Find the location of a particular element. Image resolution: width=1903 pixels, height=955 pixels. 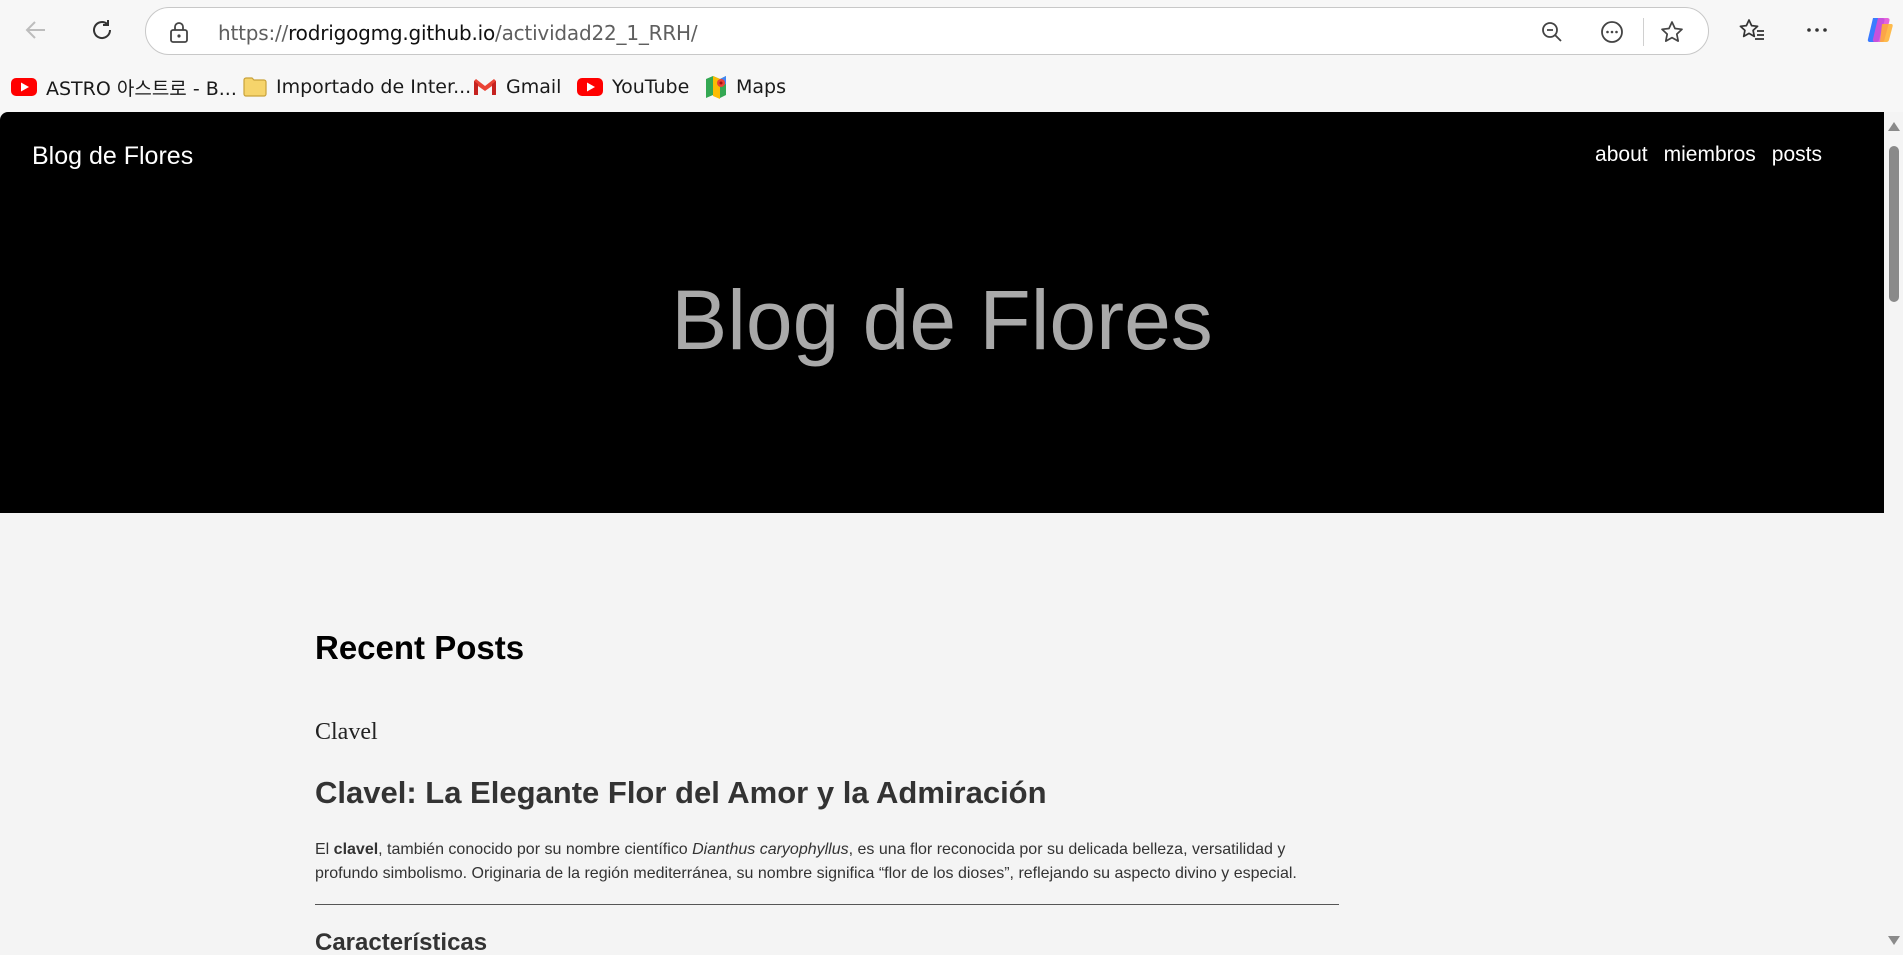

copilot-icon is located at coordinates (1880, 30).